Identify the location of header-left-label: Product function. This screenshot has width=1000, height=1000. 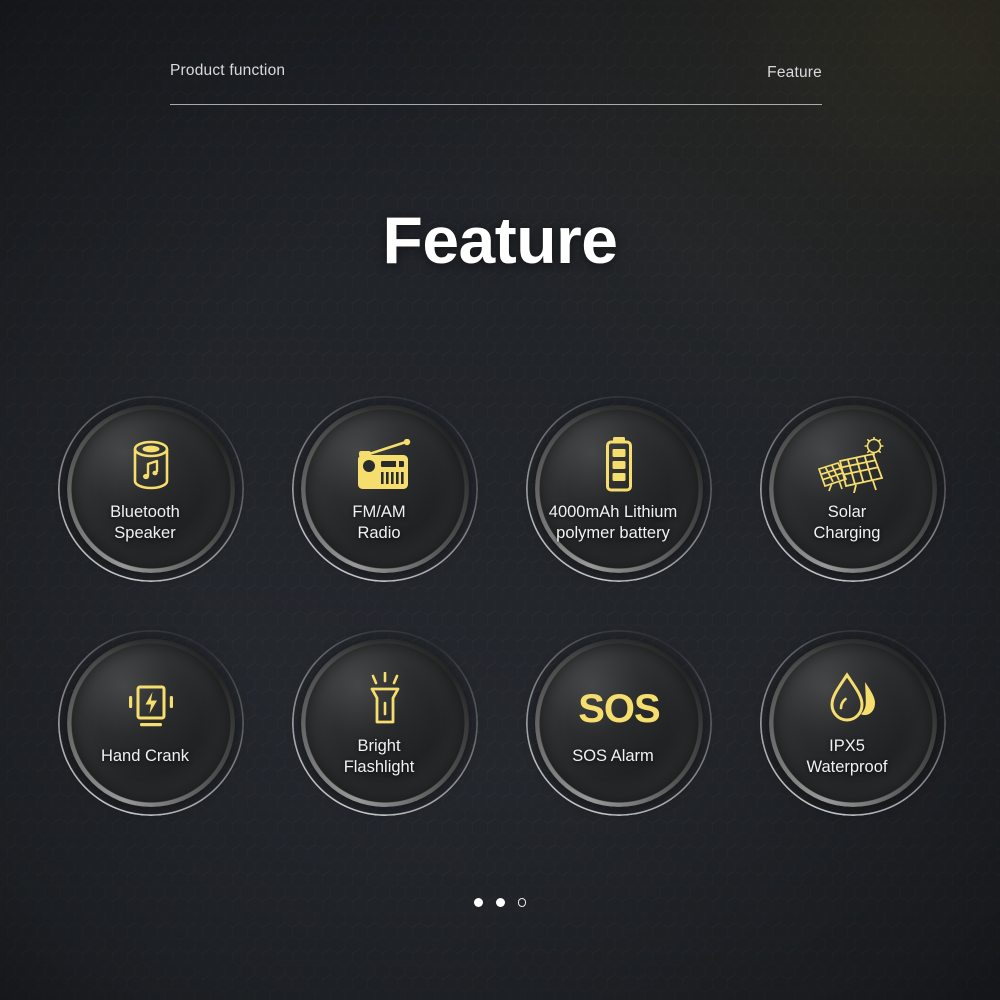
(228, 70).